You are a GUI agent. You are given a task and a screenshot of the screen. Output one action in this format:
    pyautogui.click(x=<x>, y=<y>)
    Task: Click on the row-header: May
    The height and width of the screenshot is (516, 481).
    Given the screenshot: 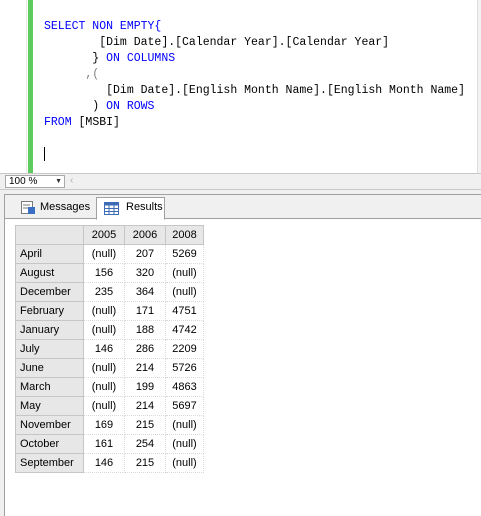 What is the action you would take?
    pyautogui.click(x=49, y=406)
    